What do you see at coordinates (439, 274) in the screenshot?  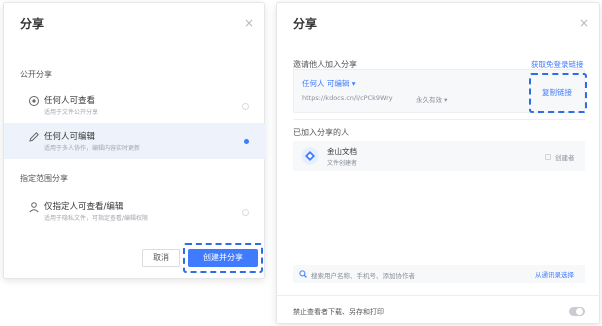 I see `add-collaborator-search: 搜索用户名称、手机号、添加协作者 从通讯录选择` at bounding box center [439, 274].